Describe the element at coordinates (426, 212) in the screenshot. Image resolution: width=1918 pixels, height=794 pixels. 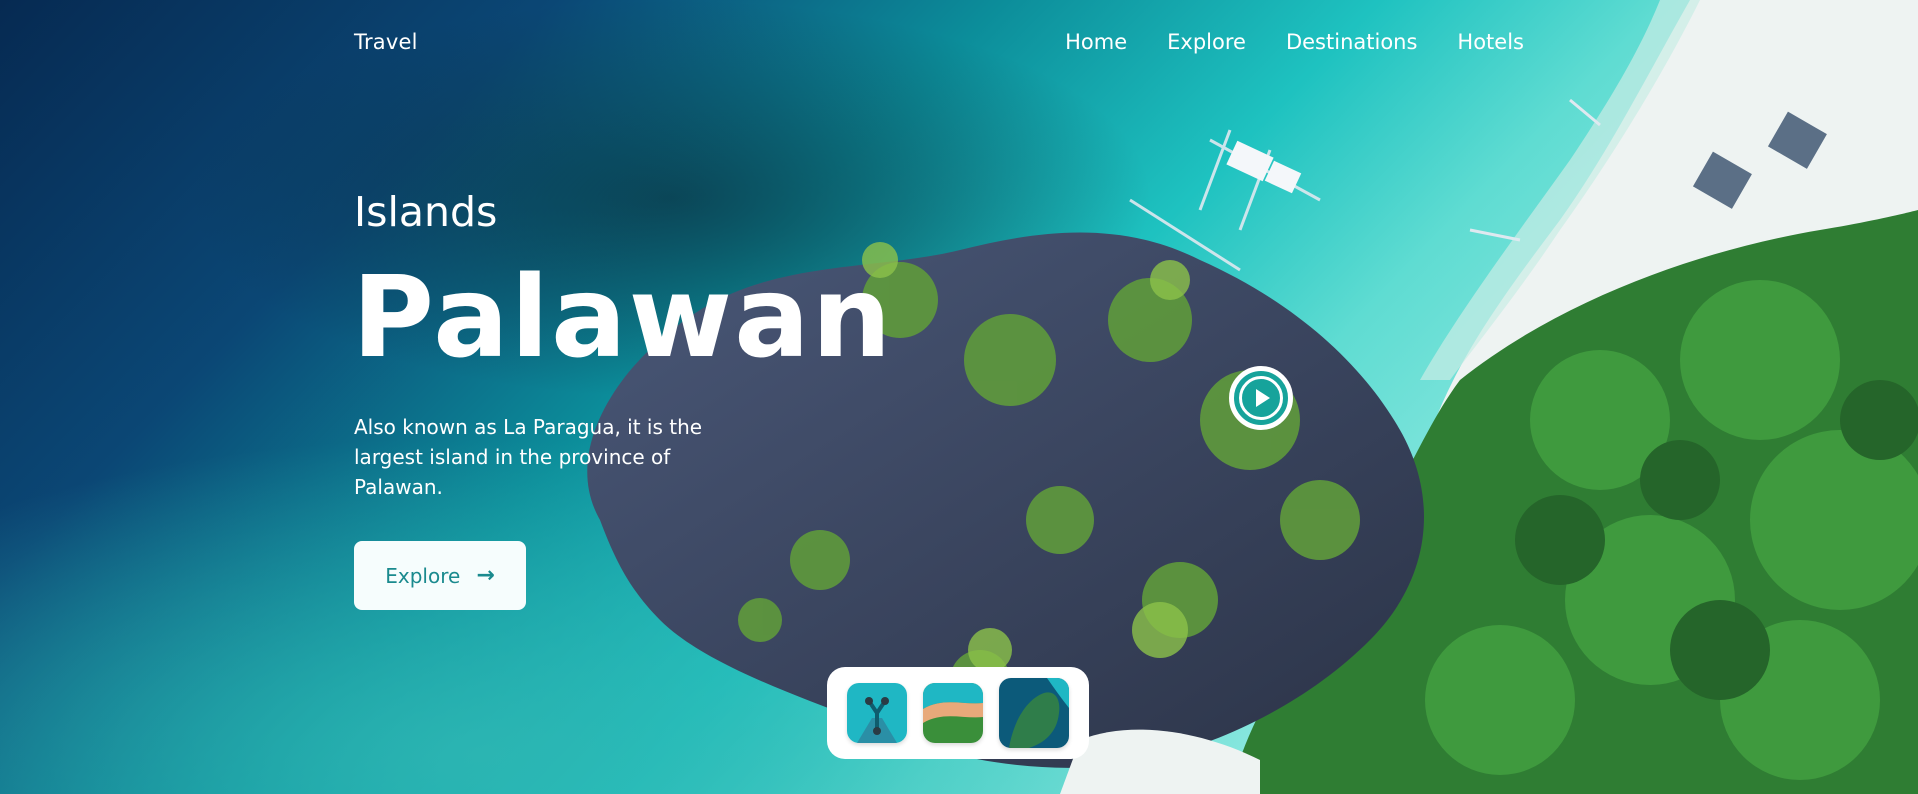
I see `hero-eyebrow: Islands` at that location.